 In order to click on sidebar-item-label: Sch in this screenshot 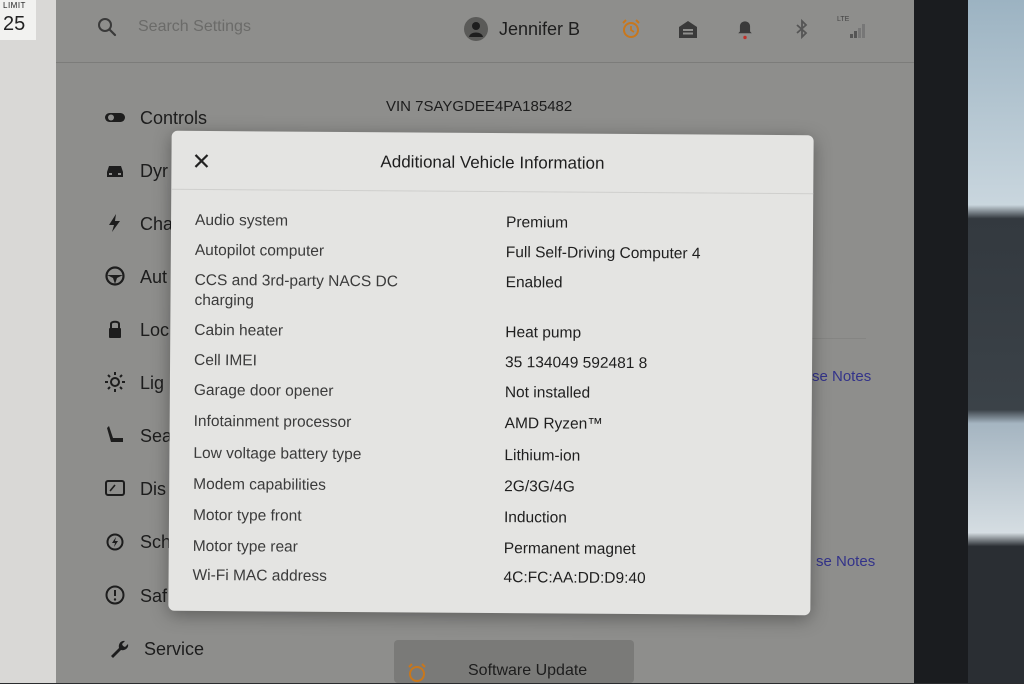, I will do `click(156, 542)`.